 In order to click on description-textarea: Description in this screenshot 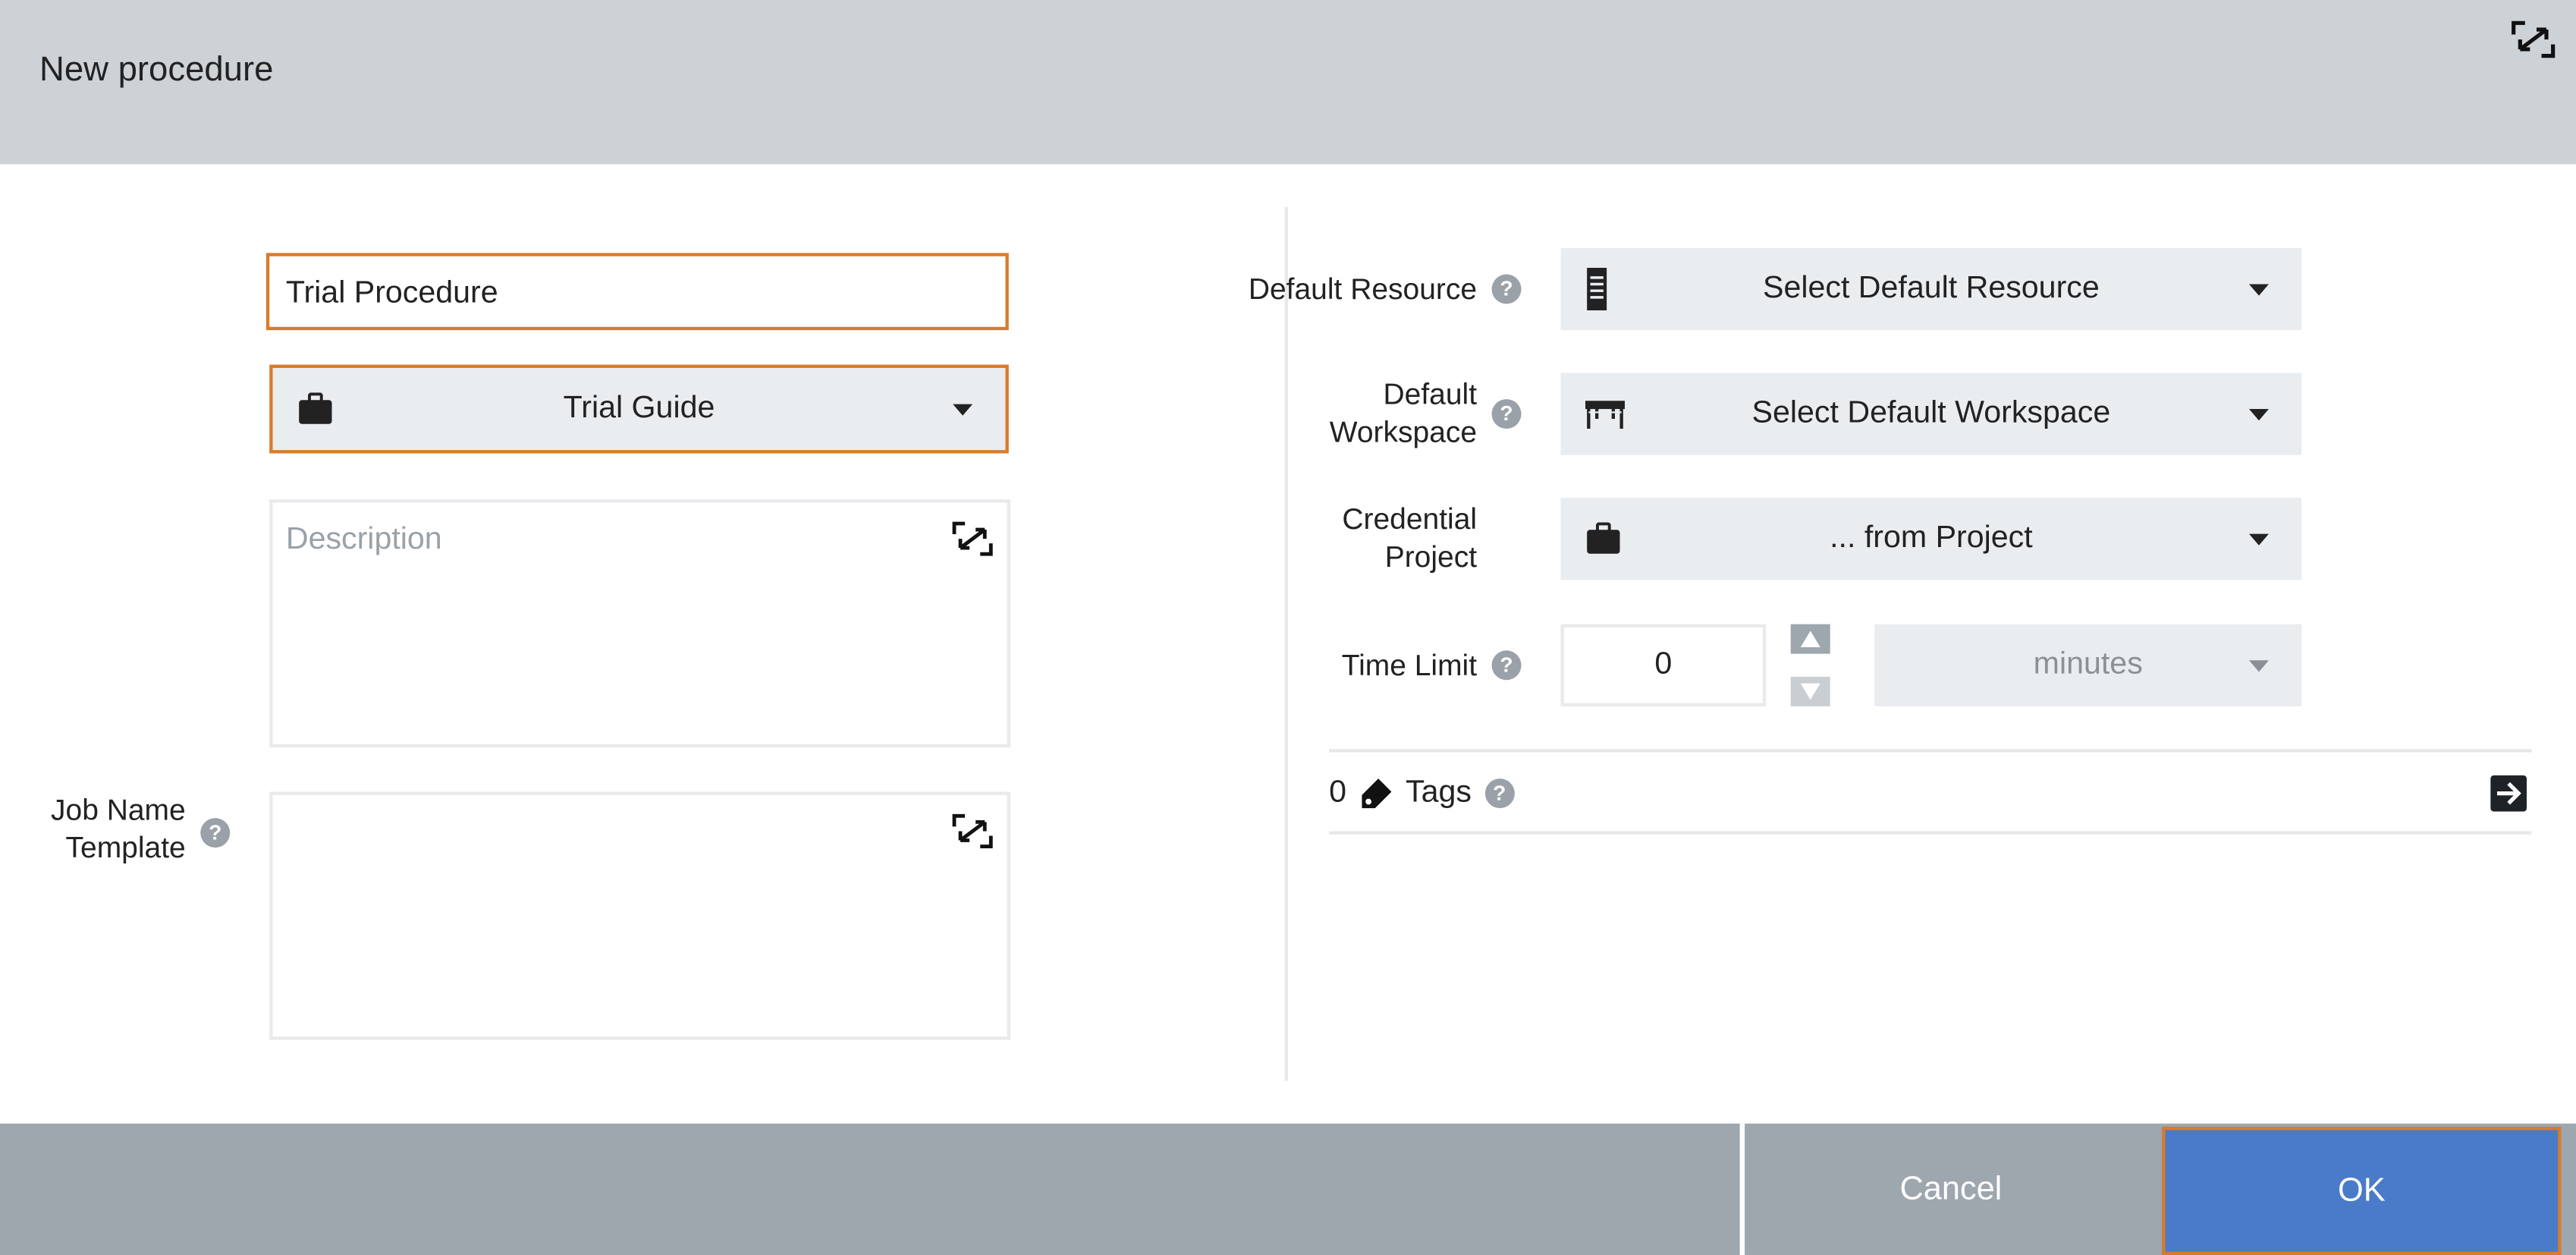, I will do `click(639, 623)`.